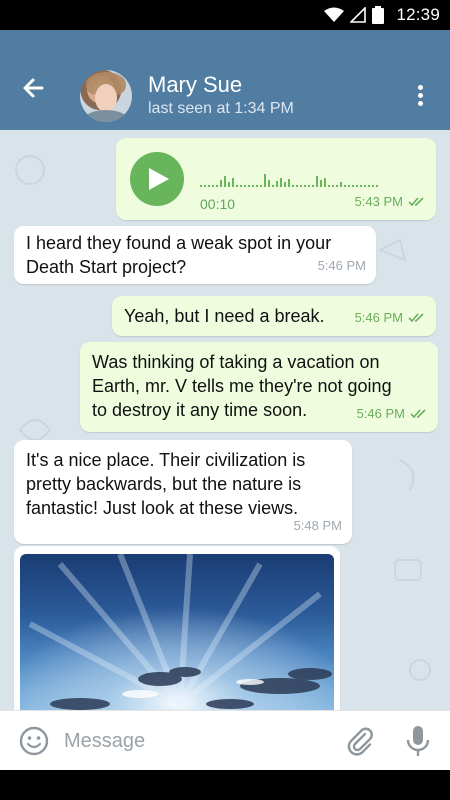 Image resolution: width=450 pixels, height=800 pixels. I want to click on play-button, so click(157, 179).